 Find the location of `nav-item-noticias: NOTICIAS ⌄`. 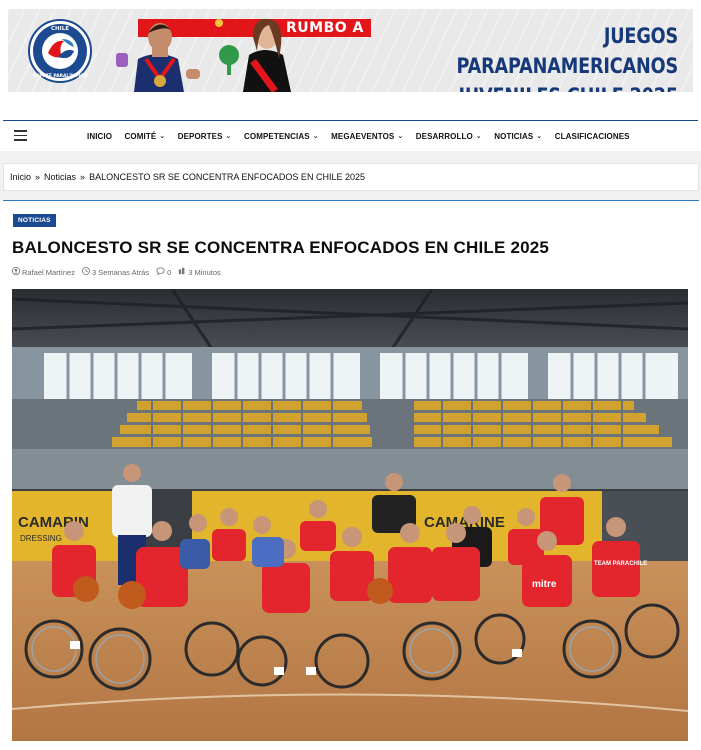

nav-item-noticias: NOTICIAS ⌄ is located at coordinates (518, 136).